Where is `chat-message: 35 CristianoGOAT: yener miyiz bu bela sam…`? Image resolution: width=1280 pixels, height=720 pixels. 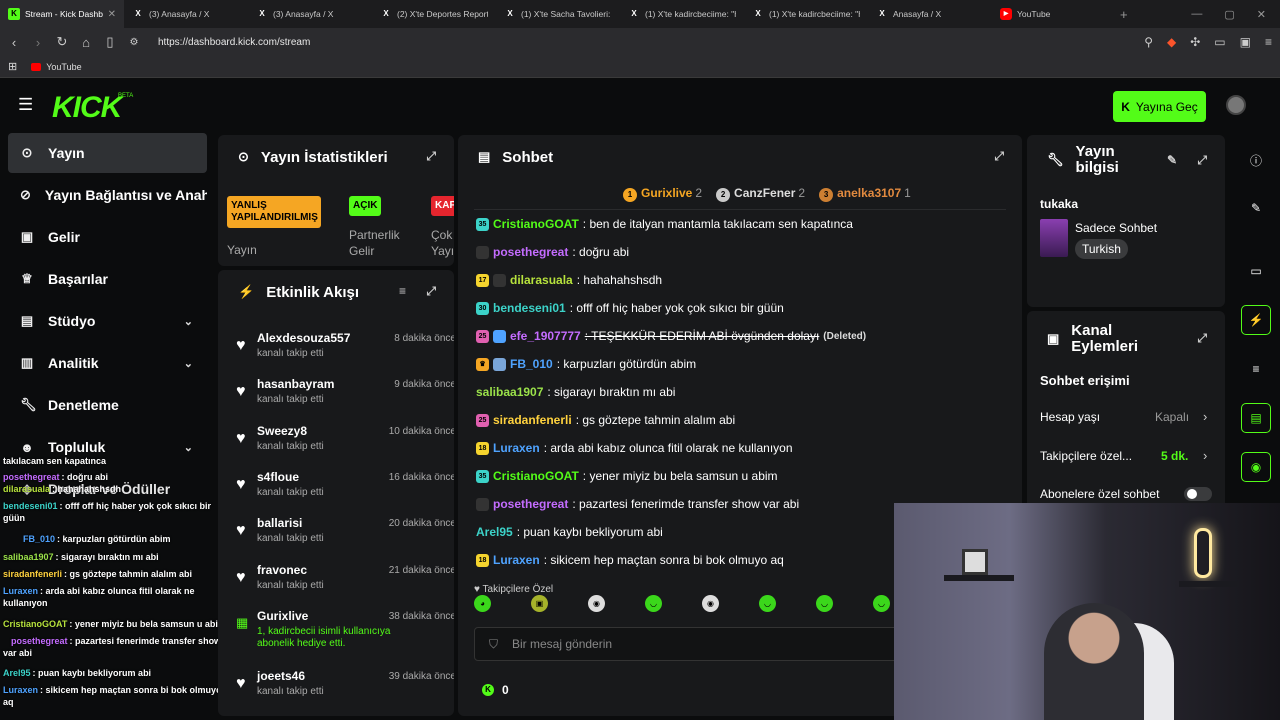 chat-message: 35 CristianoGOAT: yener miyiz bu bela sam… is located at coordinates (627, 476).